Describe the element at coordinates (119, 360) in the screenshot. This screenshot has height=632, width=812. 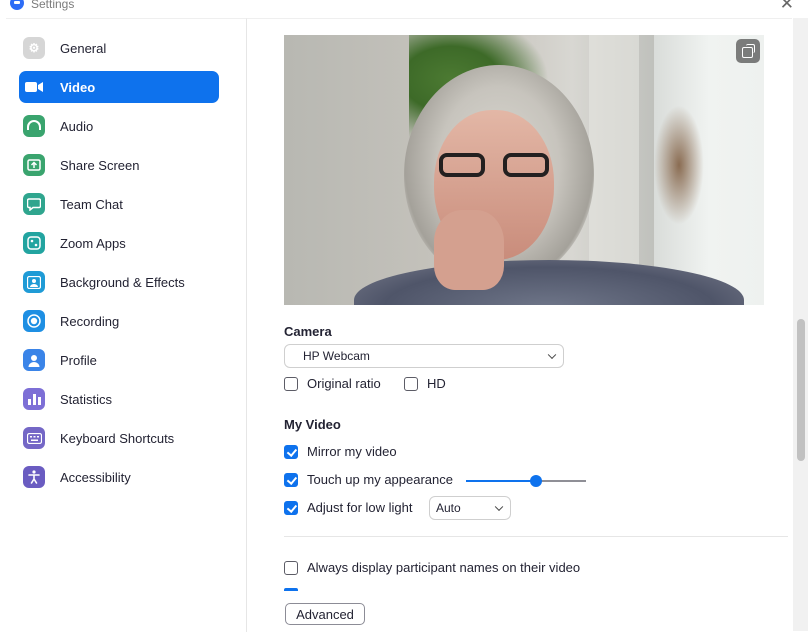
I see `sidebar-item-profile: Profile` at that location.